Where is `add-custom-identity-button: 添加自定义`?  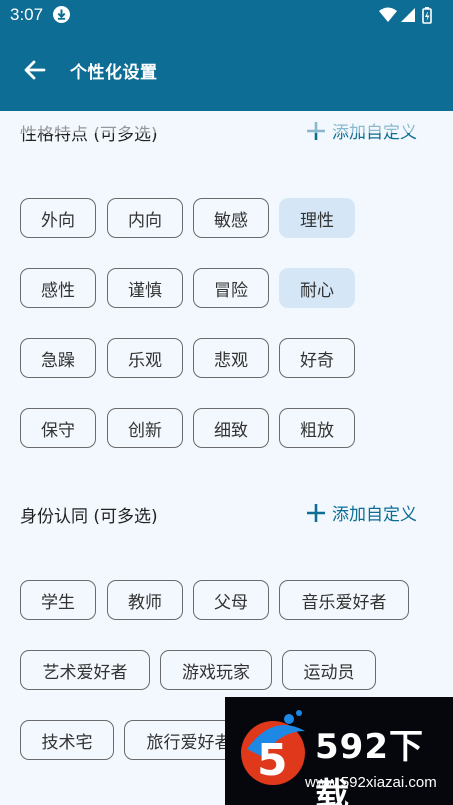
add-custom-identity-button: 添加自定义 is located at coordinates (361, 512).